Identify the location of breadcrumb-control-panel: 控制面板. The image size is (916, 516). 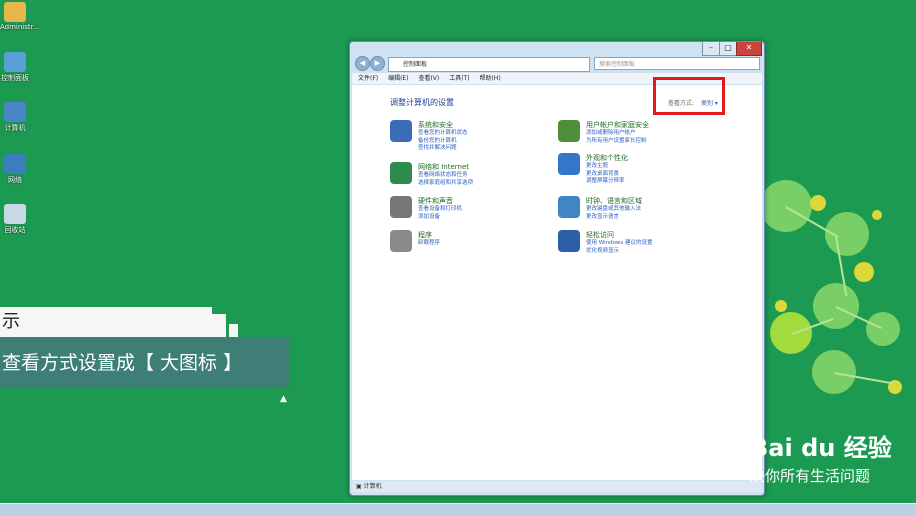
(415, 64).